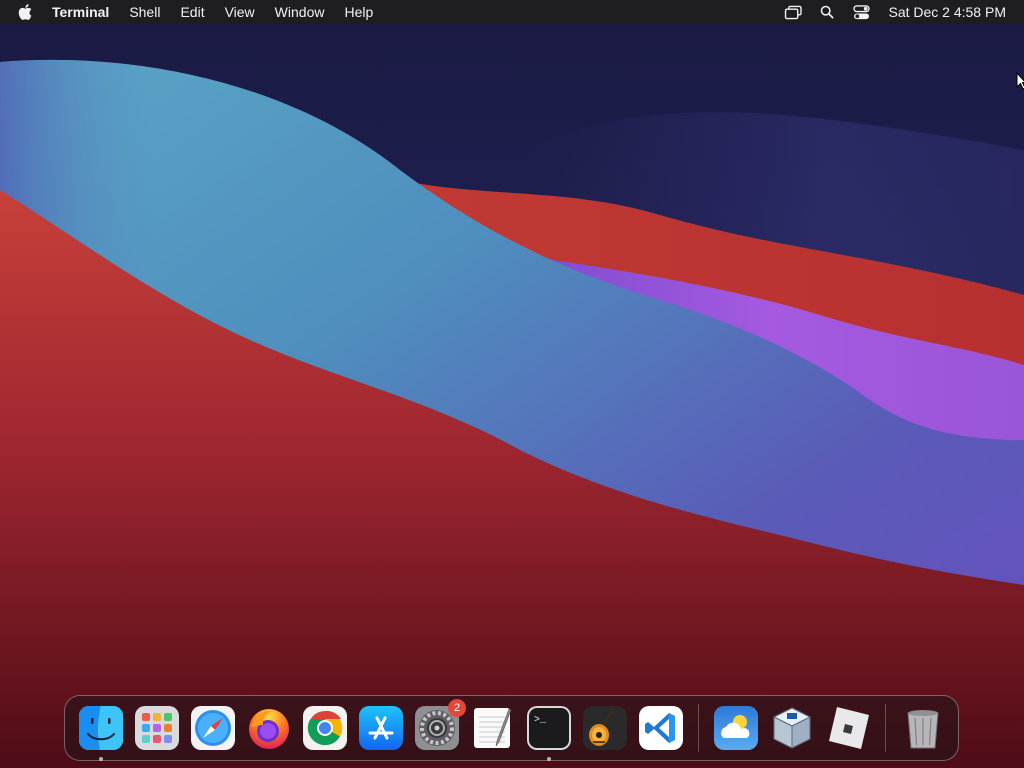  I want to click on terminal-icon: >_, so click(549, 728).